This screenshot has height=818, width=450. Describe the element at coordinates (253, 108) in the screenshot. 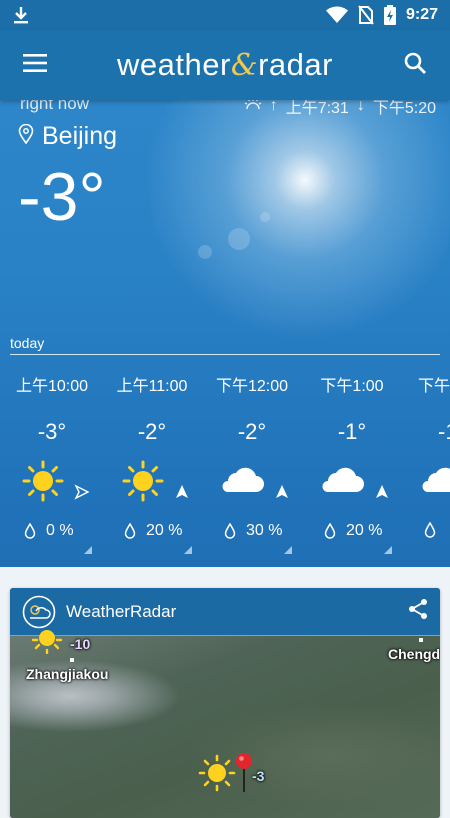

I see `sunrise-icon` at that location.